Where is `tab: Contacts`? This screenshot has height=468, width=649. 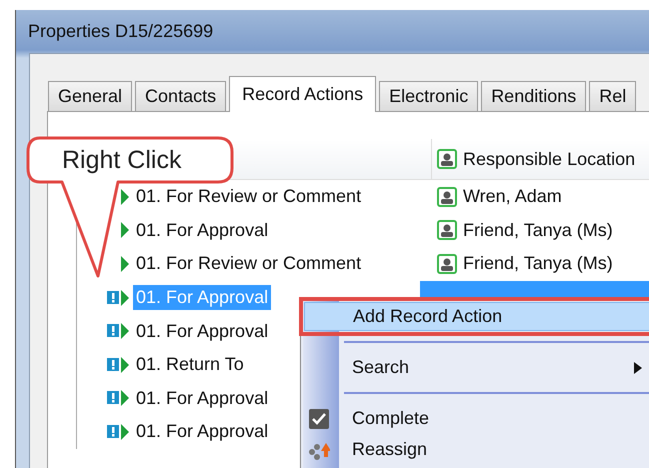 tab: Contacts is located at coordinates (180, 96).